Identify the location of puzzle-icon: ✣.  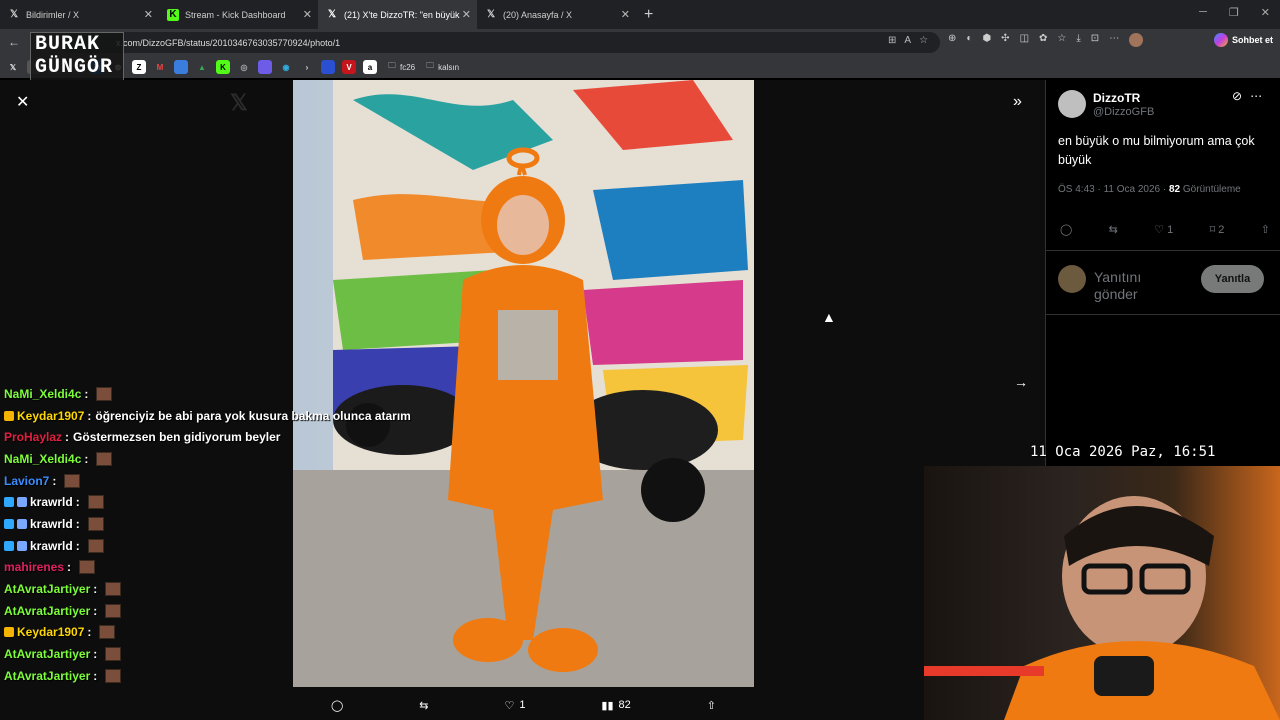
(1005, 40).